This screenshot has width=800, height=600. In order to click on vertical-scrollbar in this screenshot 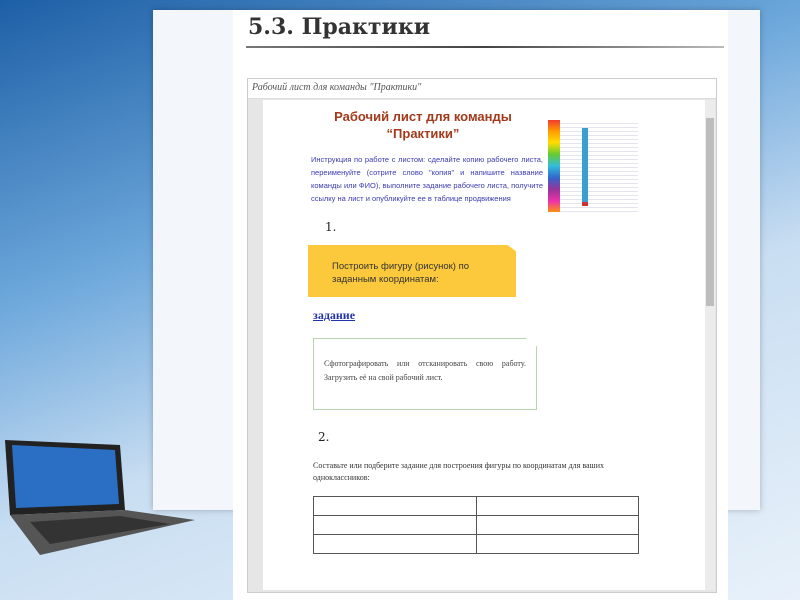, I will do `click(710, 345)`.